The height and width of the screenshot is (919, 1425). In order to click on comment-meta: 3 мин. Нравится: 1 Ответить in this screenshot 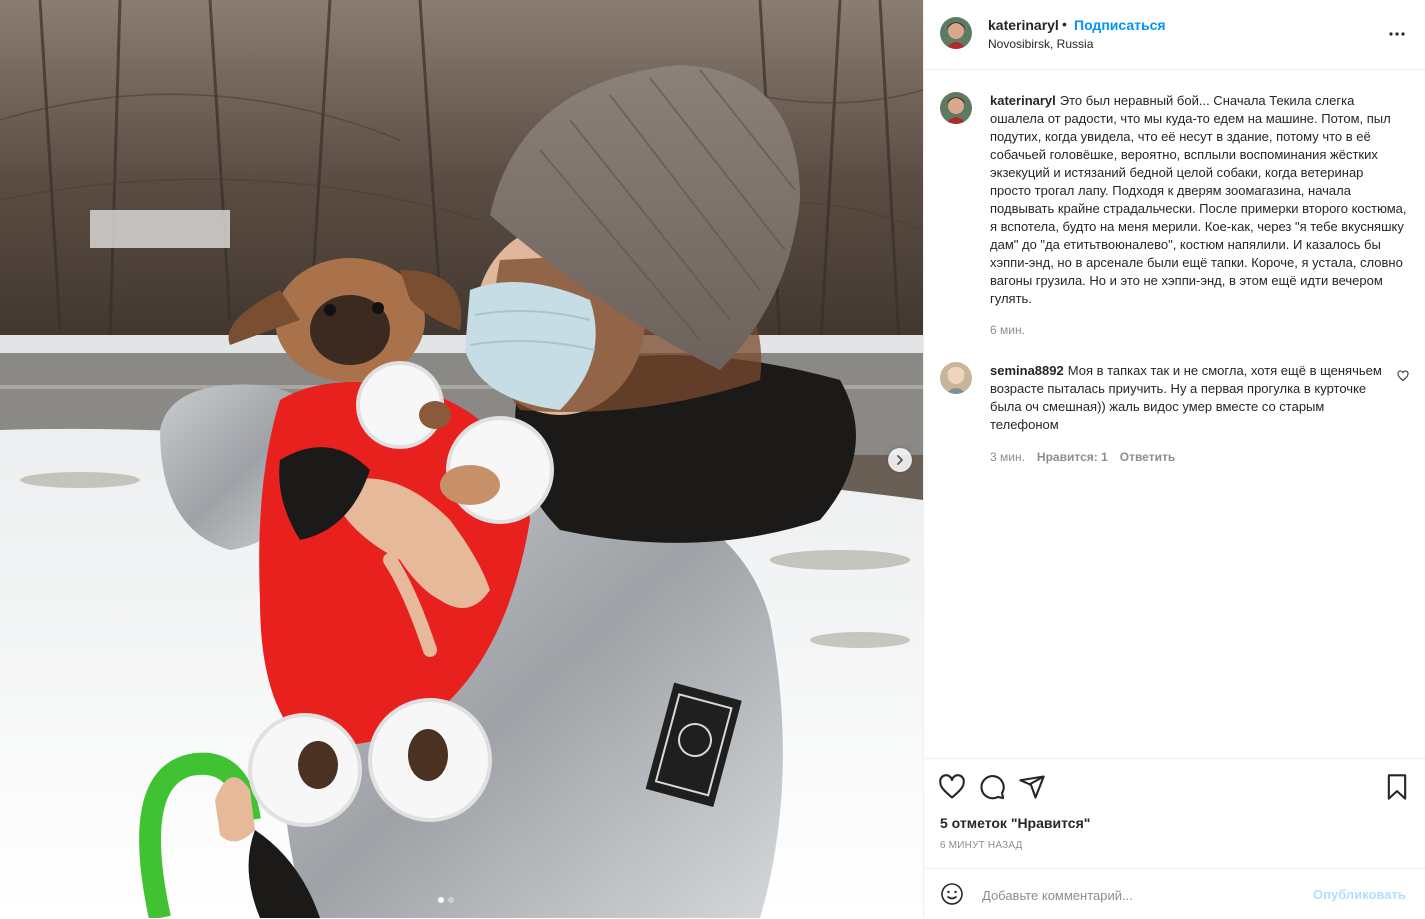, I will do `click(1082, 457)`.